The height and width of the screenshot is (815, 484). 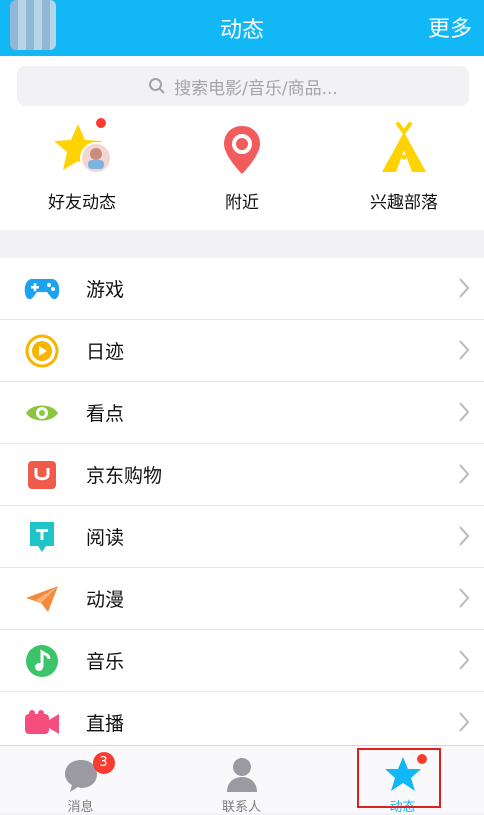 I want to click on qzone-star-icon, so click(x=82, y=148).